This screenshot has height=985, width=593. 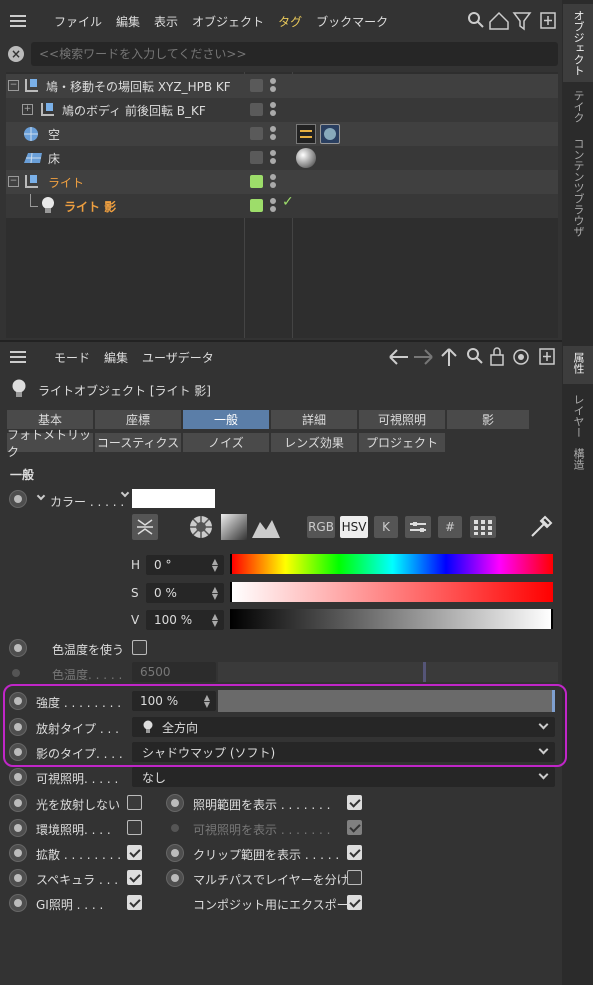 What do you see at coordinates (386, 701) in the screenshot?
I see `intensity-slider` at bounding box center [386, 701].